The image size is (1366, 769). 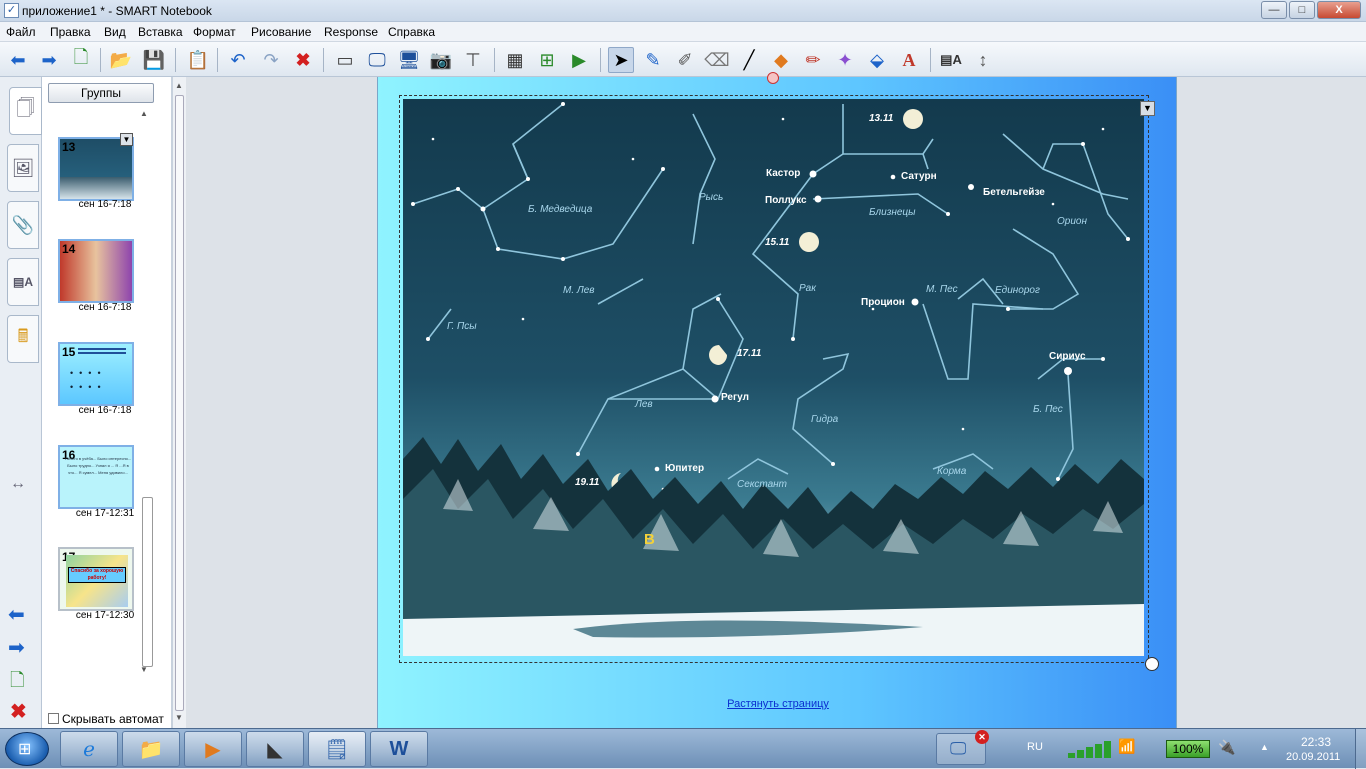 I want to click on antenna-icon: 📶, so click(x=1126, y=746).